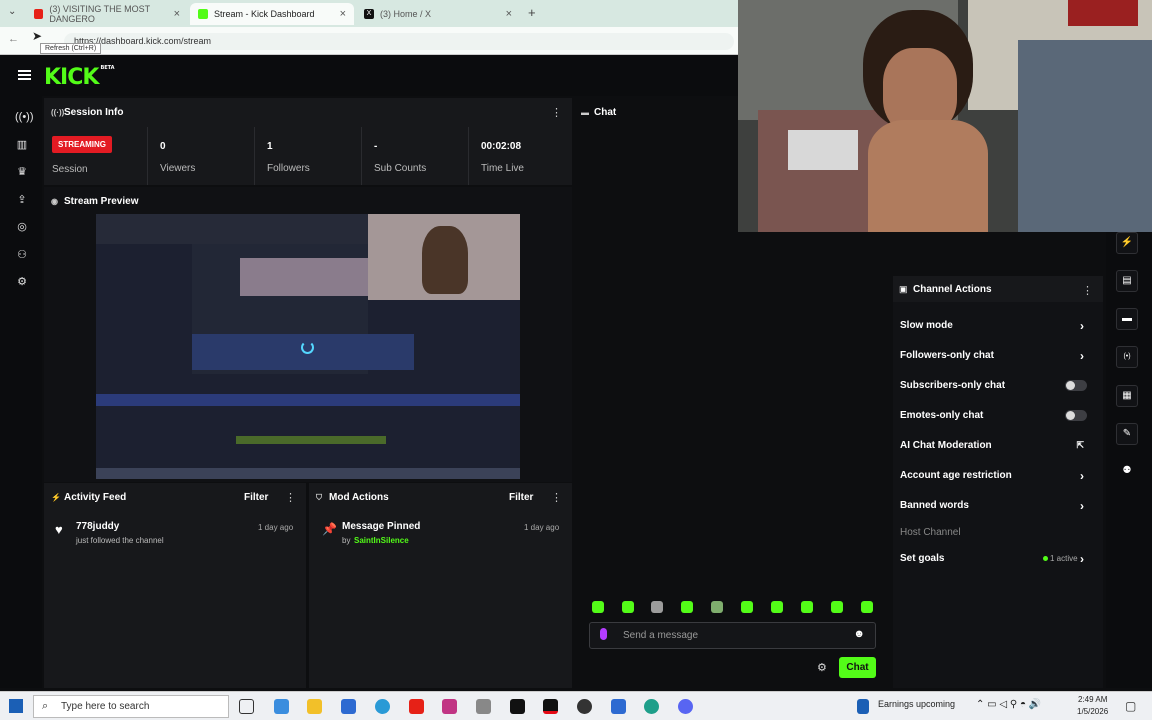  What do you see at coordinates (94, 112) in the screenshot?
I see `session-info-title: Session Info` at bounding box center [94, 112].